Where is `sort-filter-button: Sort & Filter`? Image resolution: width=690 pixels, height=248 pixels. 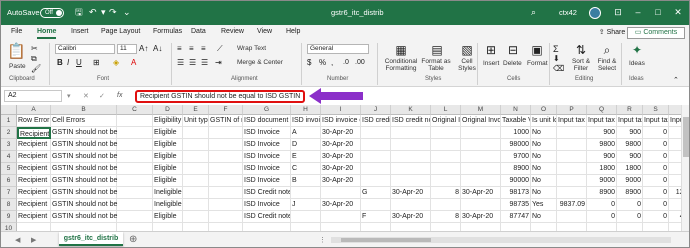 sort-filter-button: Sort & Filter is located at coordinates (581, 65).